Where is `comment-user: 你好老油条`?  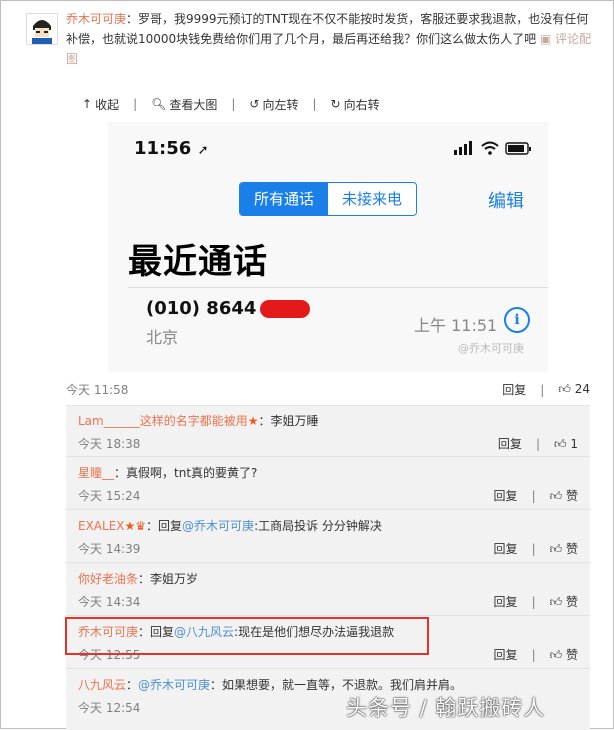 comment-user: 你好老油条 is located at coordinates (108, 579).